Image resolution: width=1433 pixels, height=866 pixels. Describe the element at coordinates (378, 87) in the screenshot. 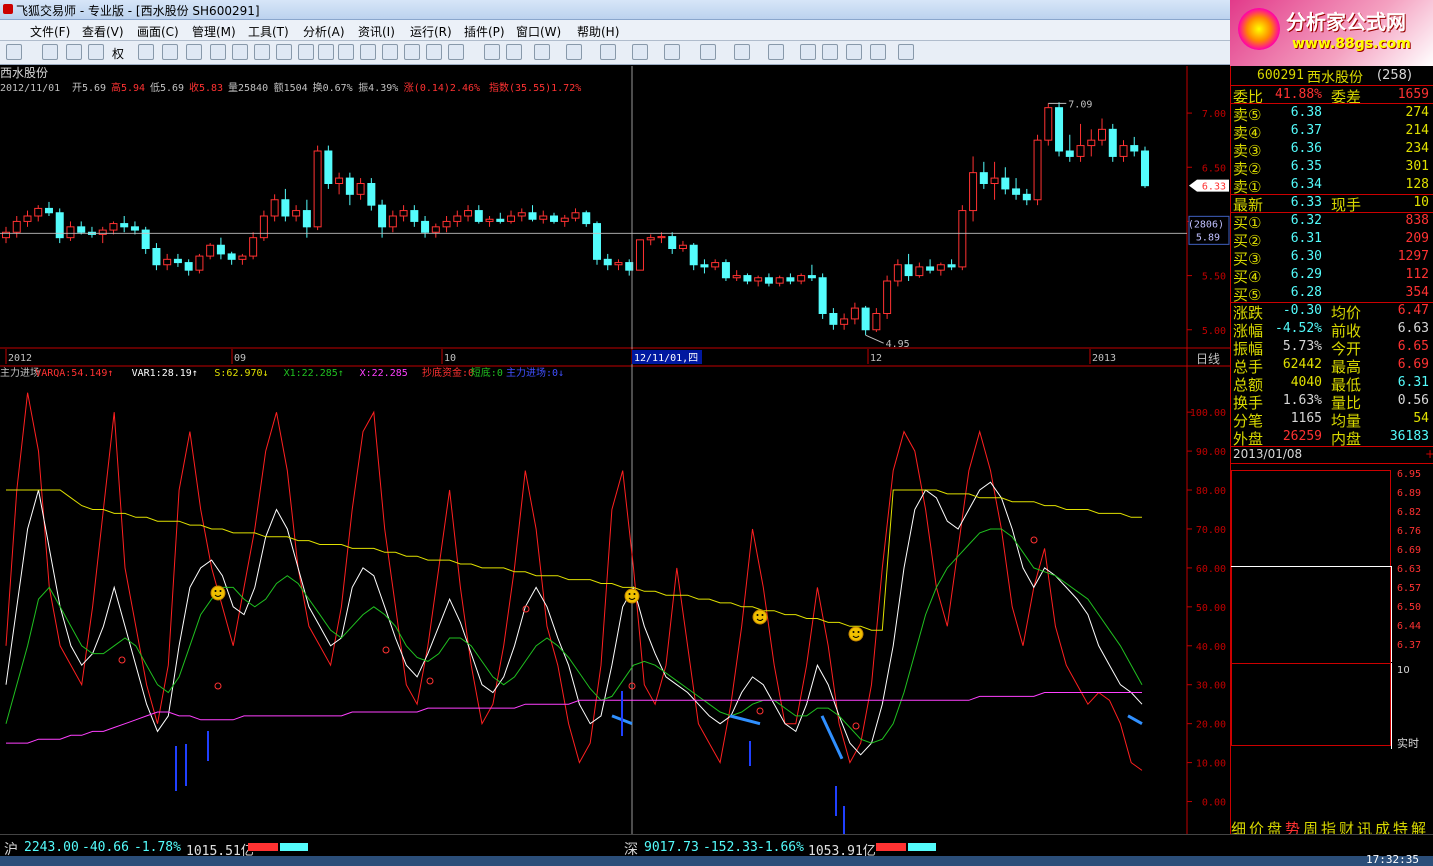

I see `info-field-8: 振4.39%` at that location.